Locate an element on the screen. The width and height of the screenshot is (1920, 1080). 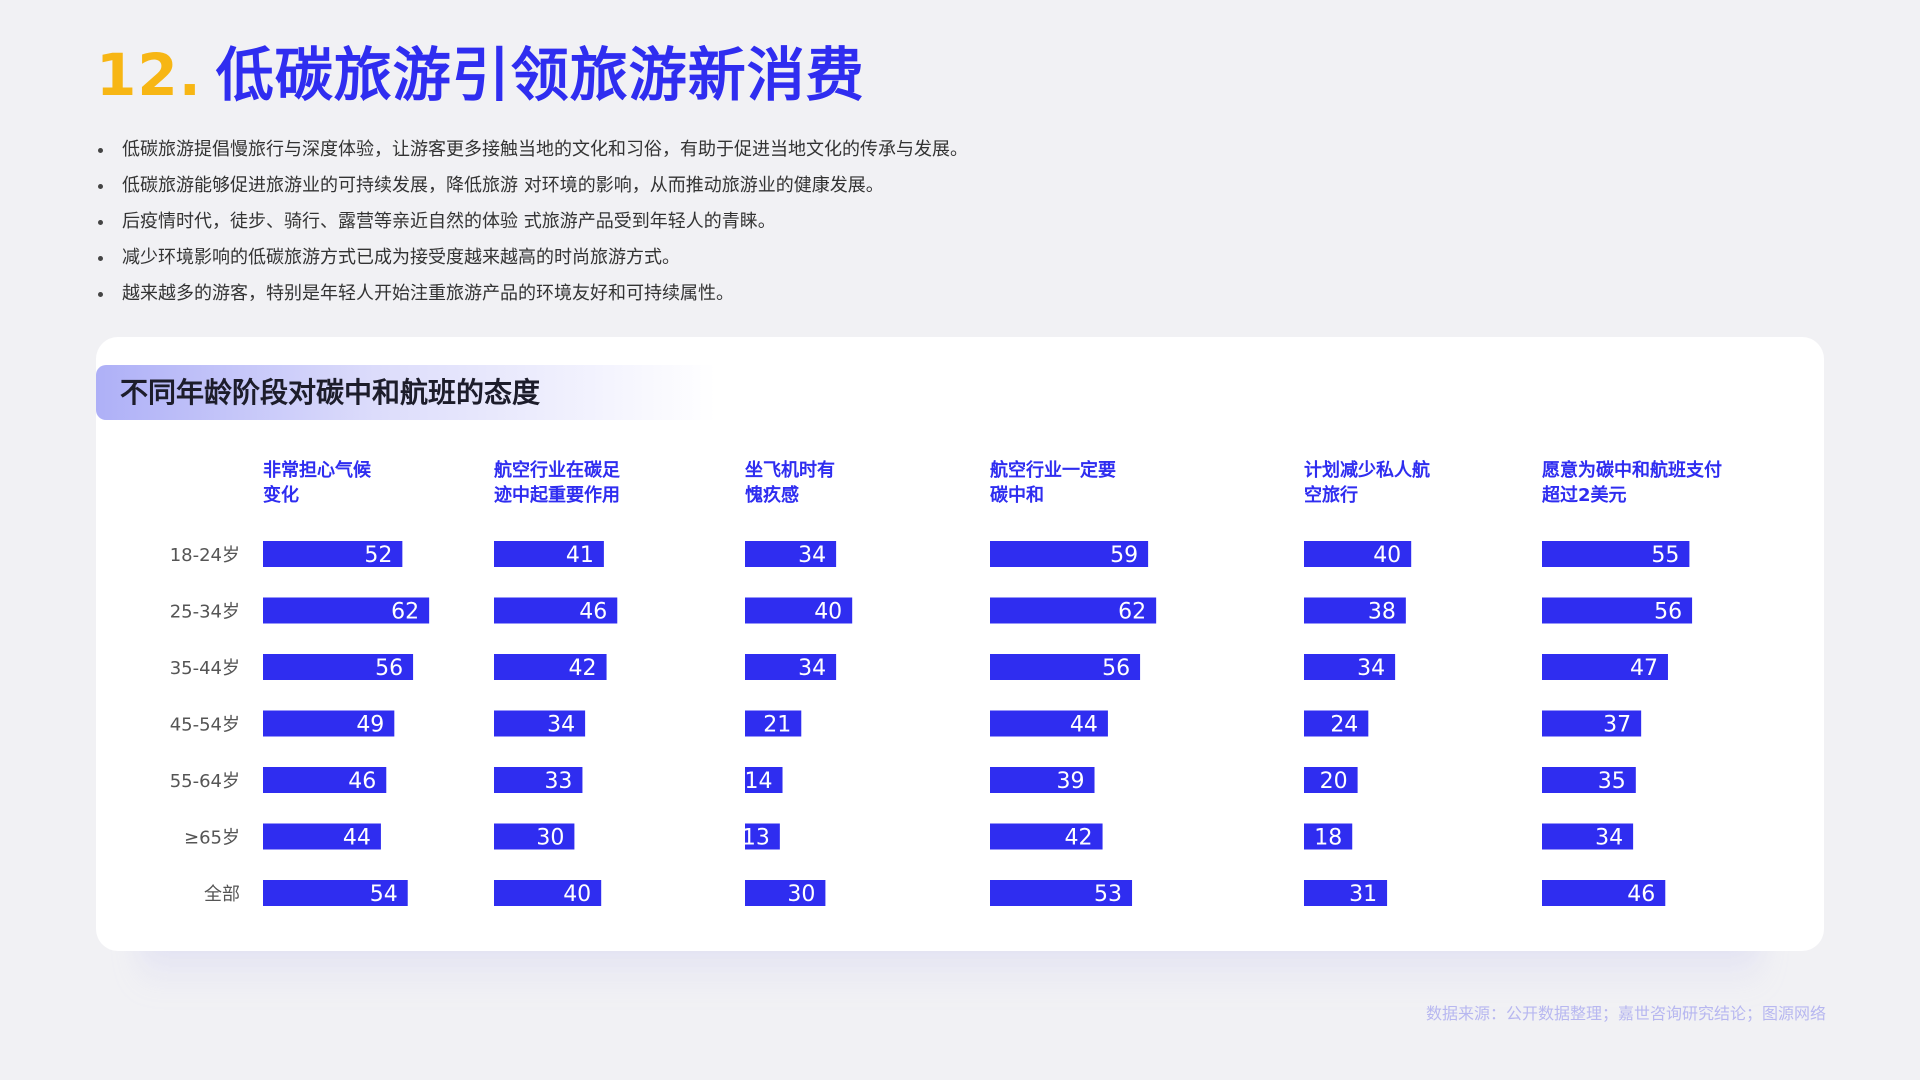
series-label: 空旅行 is located at coordinates (1331, 495).